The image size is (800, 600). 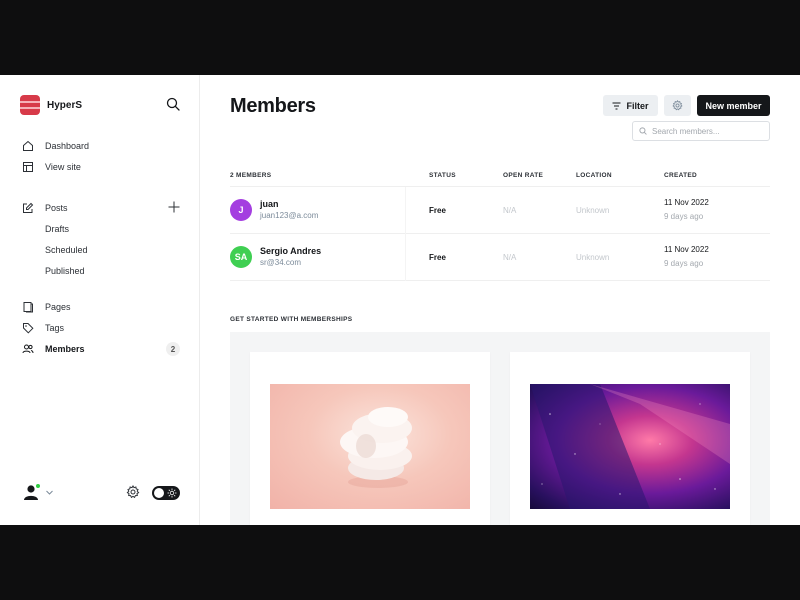 What do you see at coordinates (620, 175) in the screenshot?
I see `column-header-location: LOCATION` at bounding box center [620, 175].